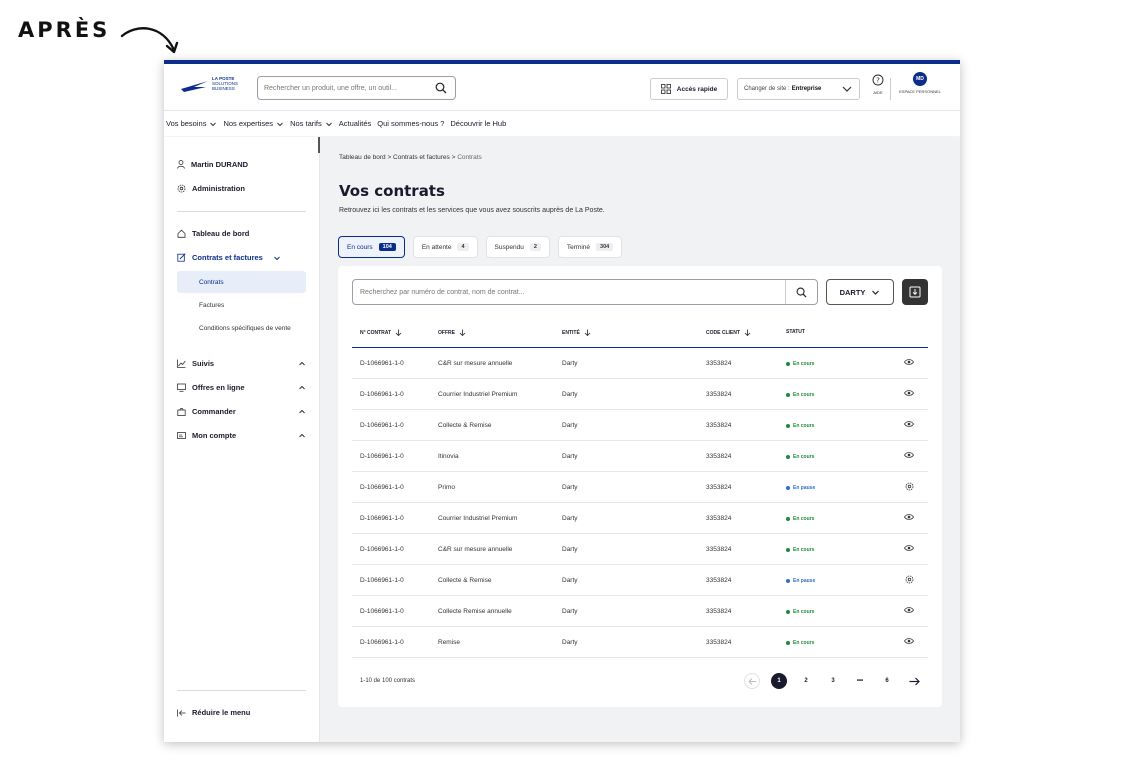 The width and height of the screenshot is (1122, 782). I want to click on page-button-3: 3, so click(833, 681).